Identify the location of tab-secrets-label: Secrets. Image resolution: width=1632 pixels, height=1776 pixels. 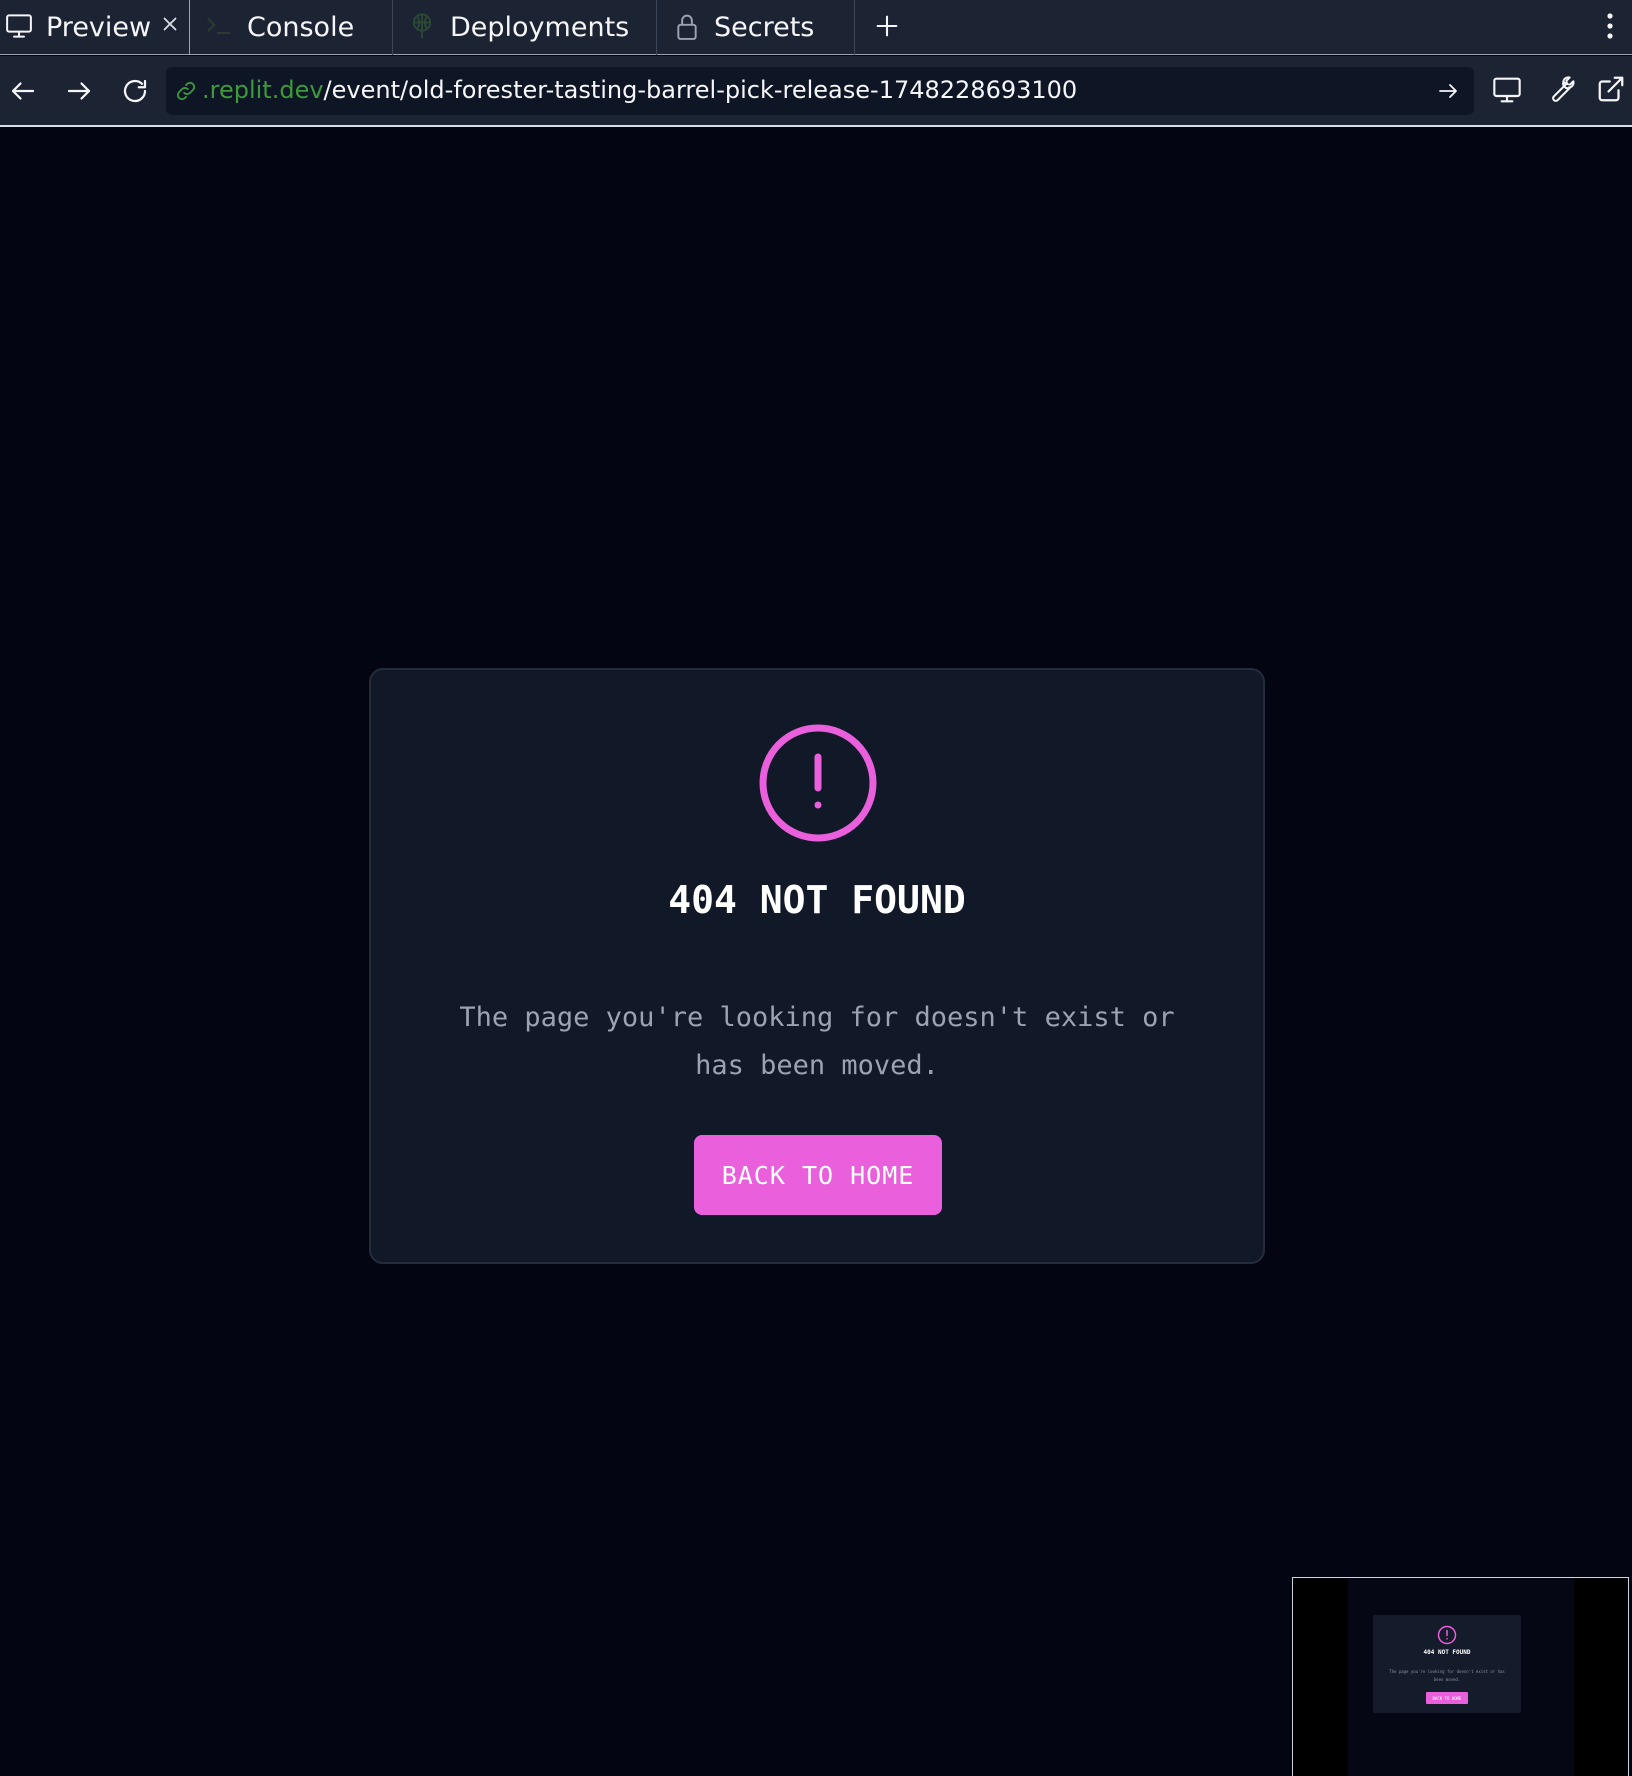
(764, 27).